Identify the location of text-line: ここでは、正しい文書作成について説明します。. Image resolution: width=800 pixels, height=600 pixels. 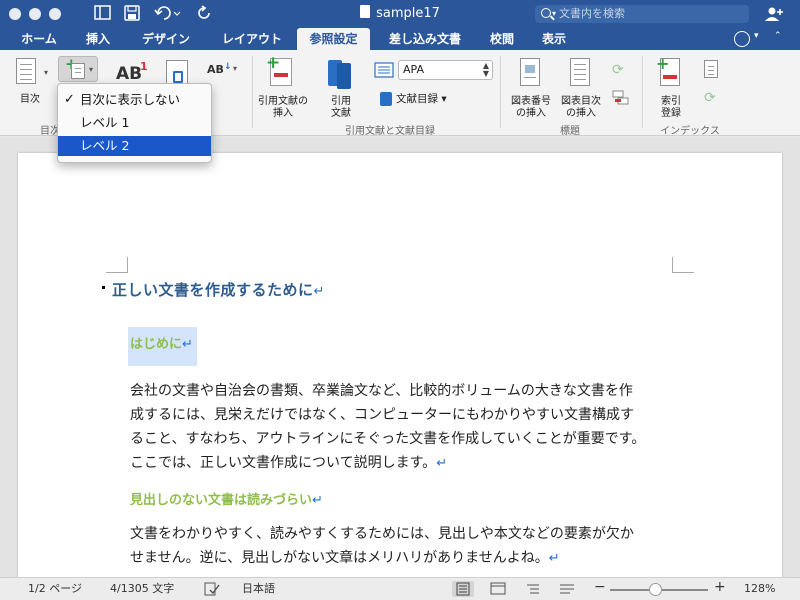
(283, 463).